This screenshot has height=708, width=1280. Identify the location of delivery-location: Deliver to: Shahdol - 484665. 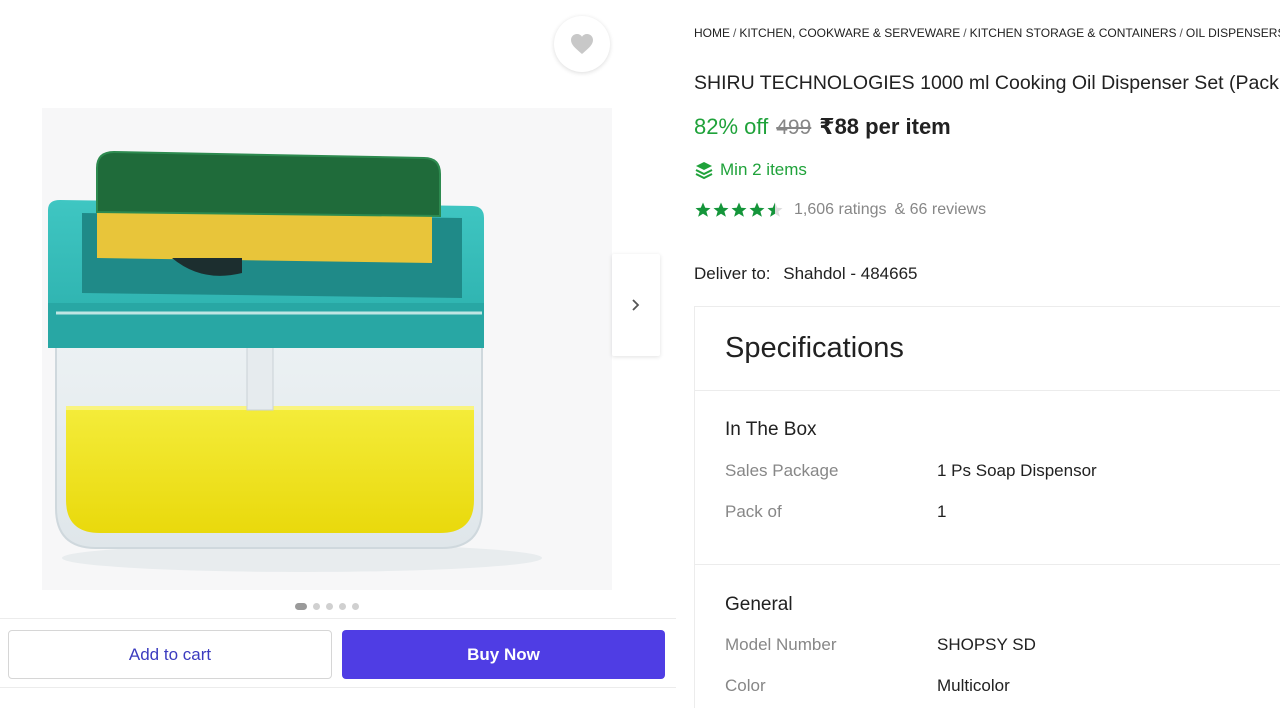
(806, 274).